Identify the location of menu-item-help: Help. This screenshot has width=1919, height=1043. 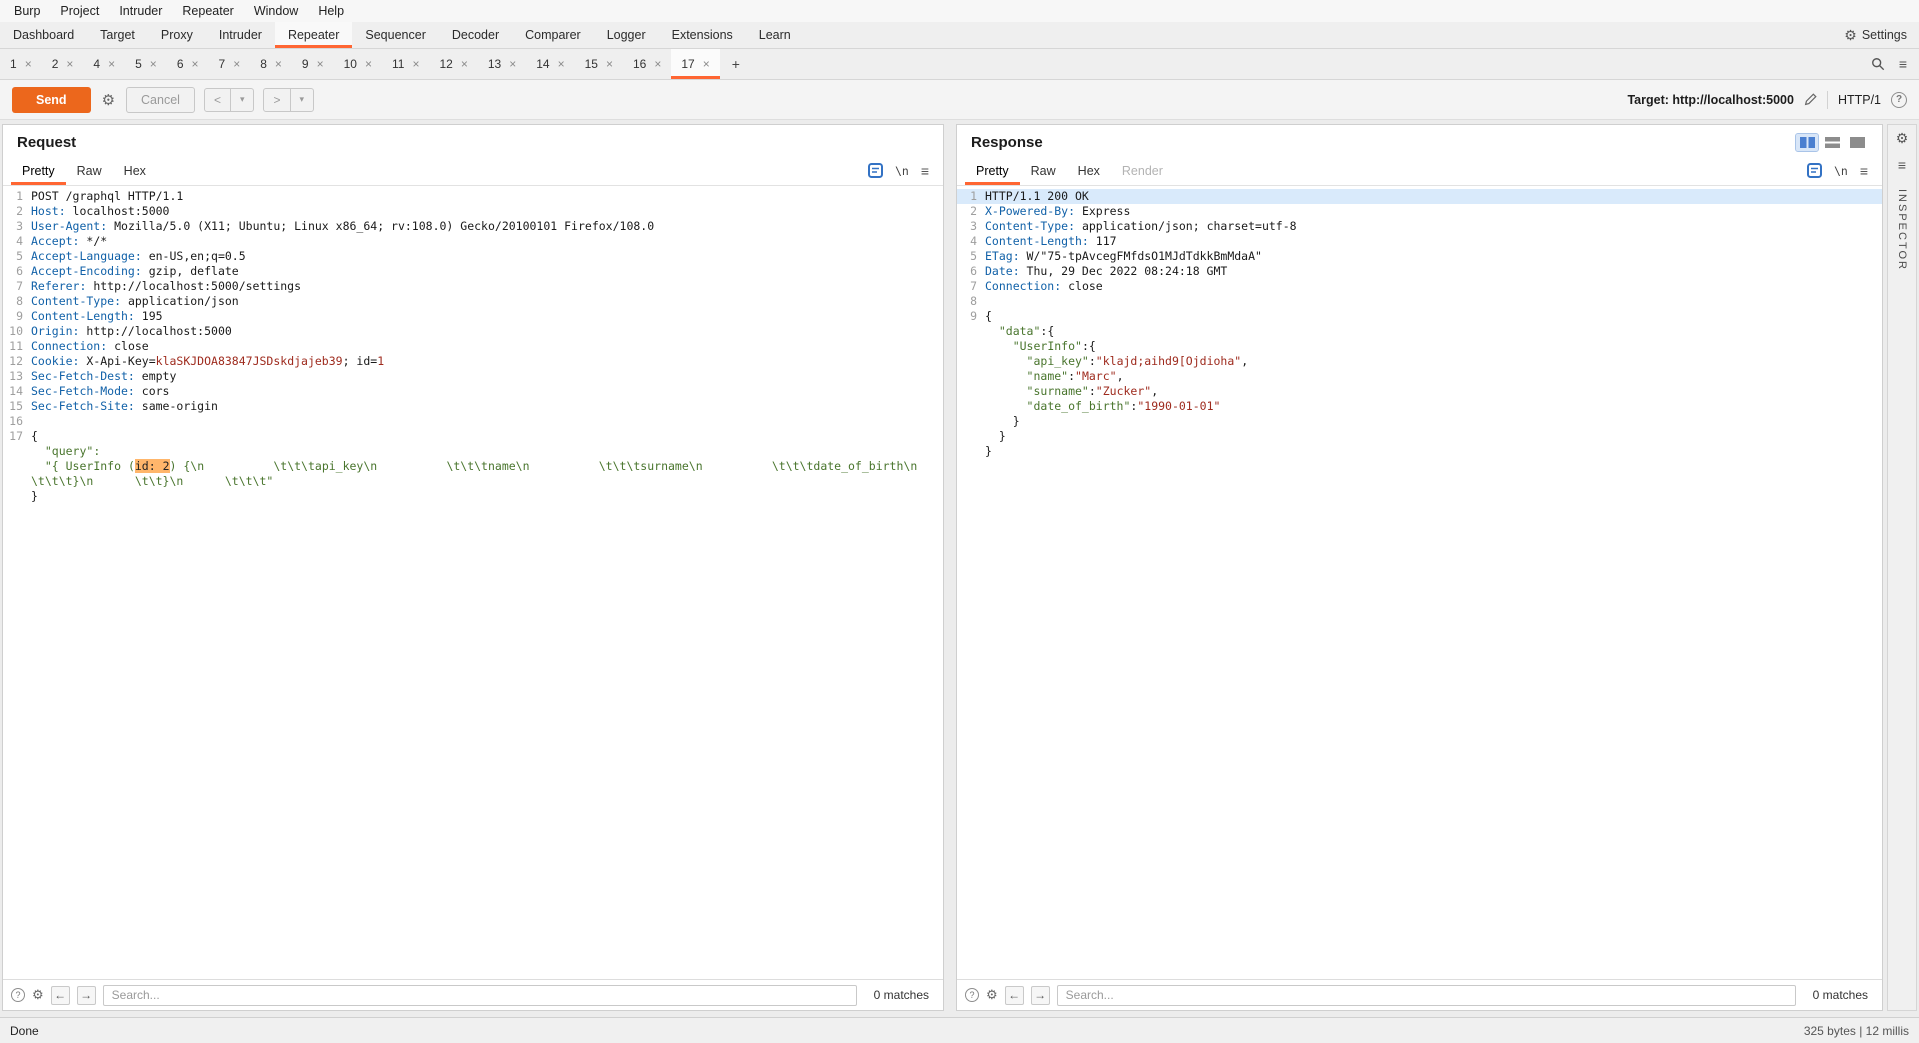
(331, 11).